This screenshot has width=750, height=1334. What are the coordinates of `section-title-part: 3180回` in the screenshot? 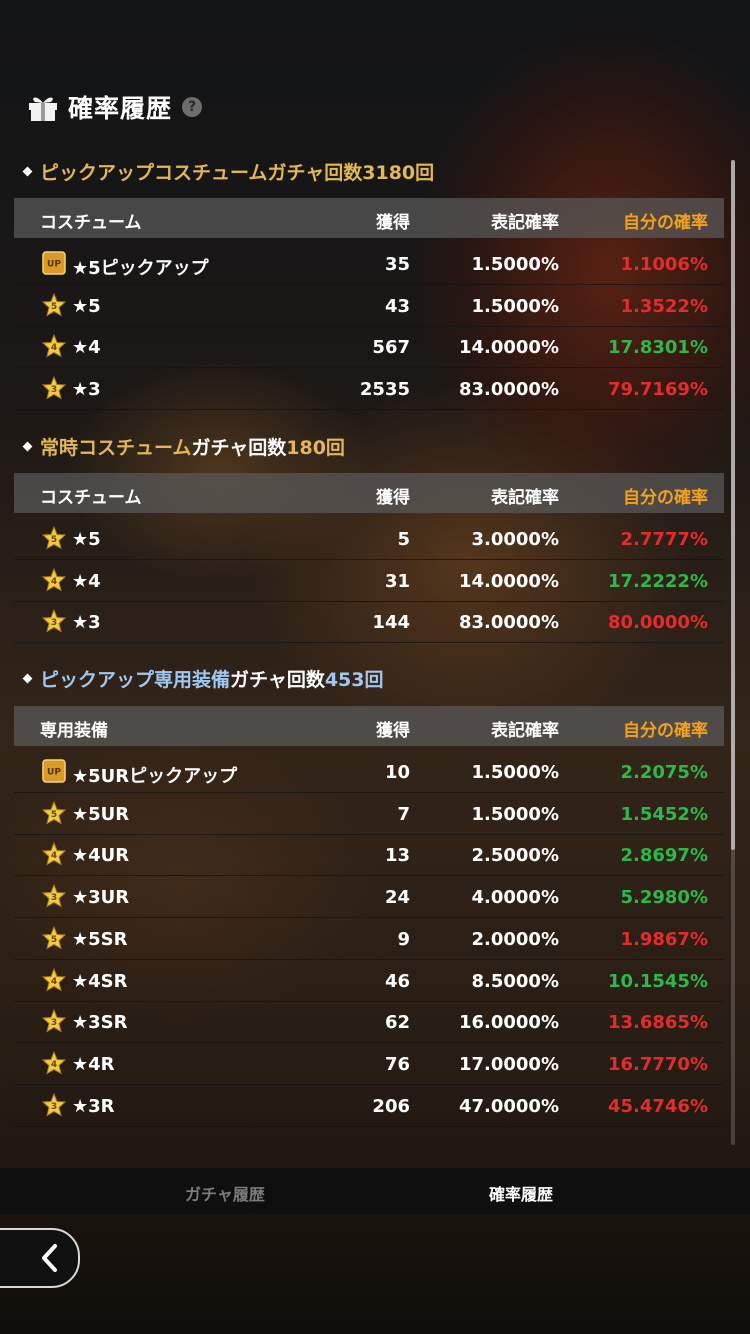 It's located at (398, 172).